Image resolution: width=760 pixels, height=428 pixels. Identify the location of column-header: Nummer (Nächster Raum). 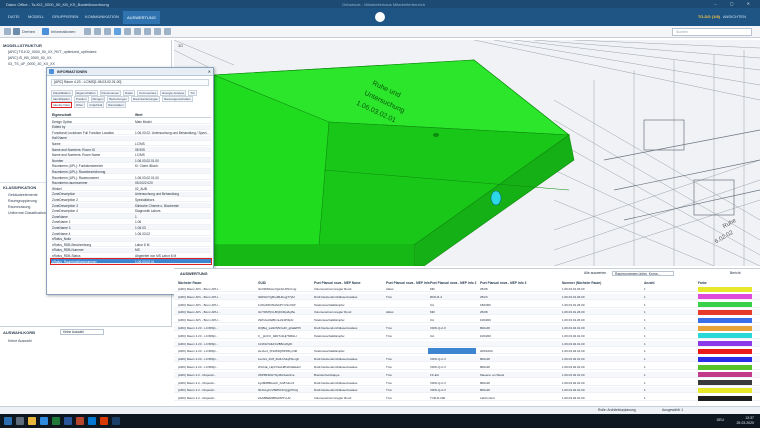
(581, 283).